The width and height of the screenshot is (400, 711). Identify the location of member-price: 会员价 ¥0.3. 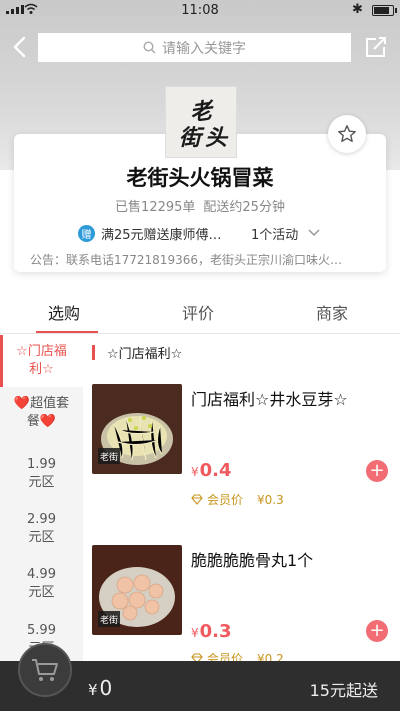
(237, 499).